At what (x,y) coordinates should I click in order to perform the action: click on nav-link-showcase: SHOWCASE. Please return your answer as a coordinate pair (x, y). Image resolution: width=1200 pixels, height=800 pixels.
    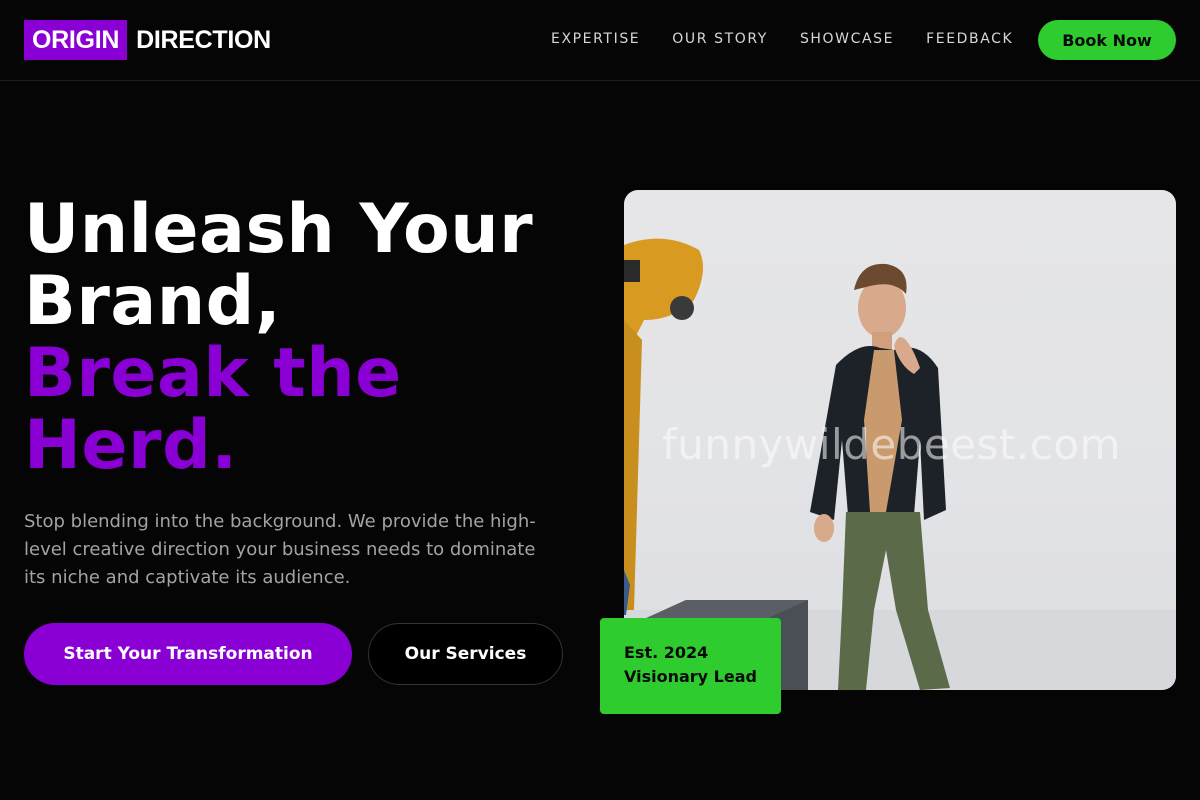
    Looking at the image, I should click on (847, 39).